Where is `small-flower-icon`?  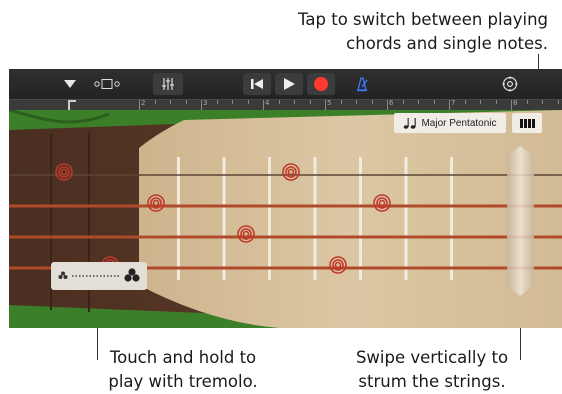
small-flower-icon is located at coordinates (63, 275).